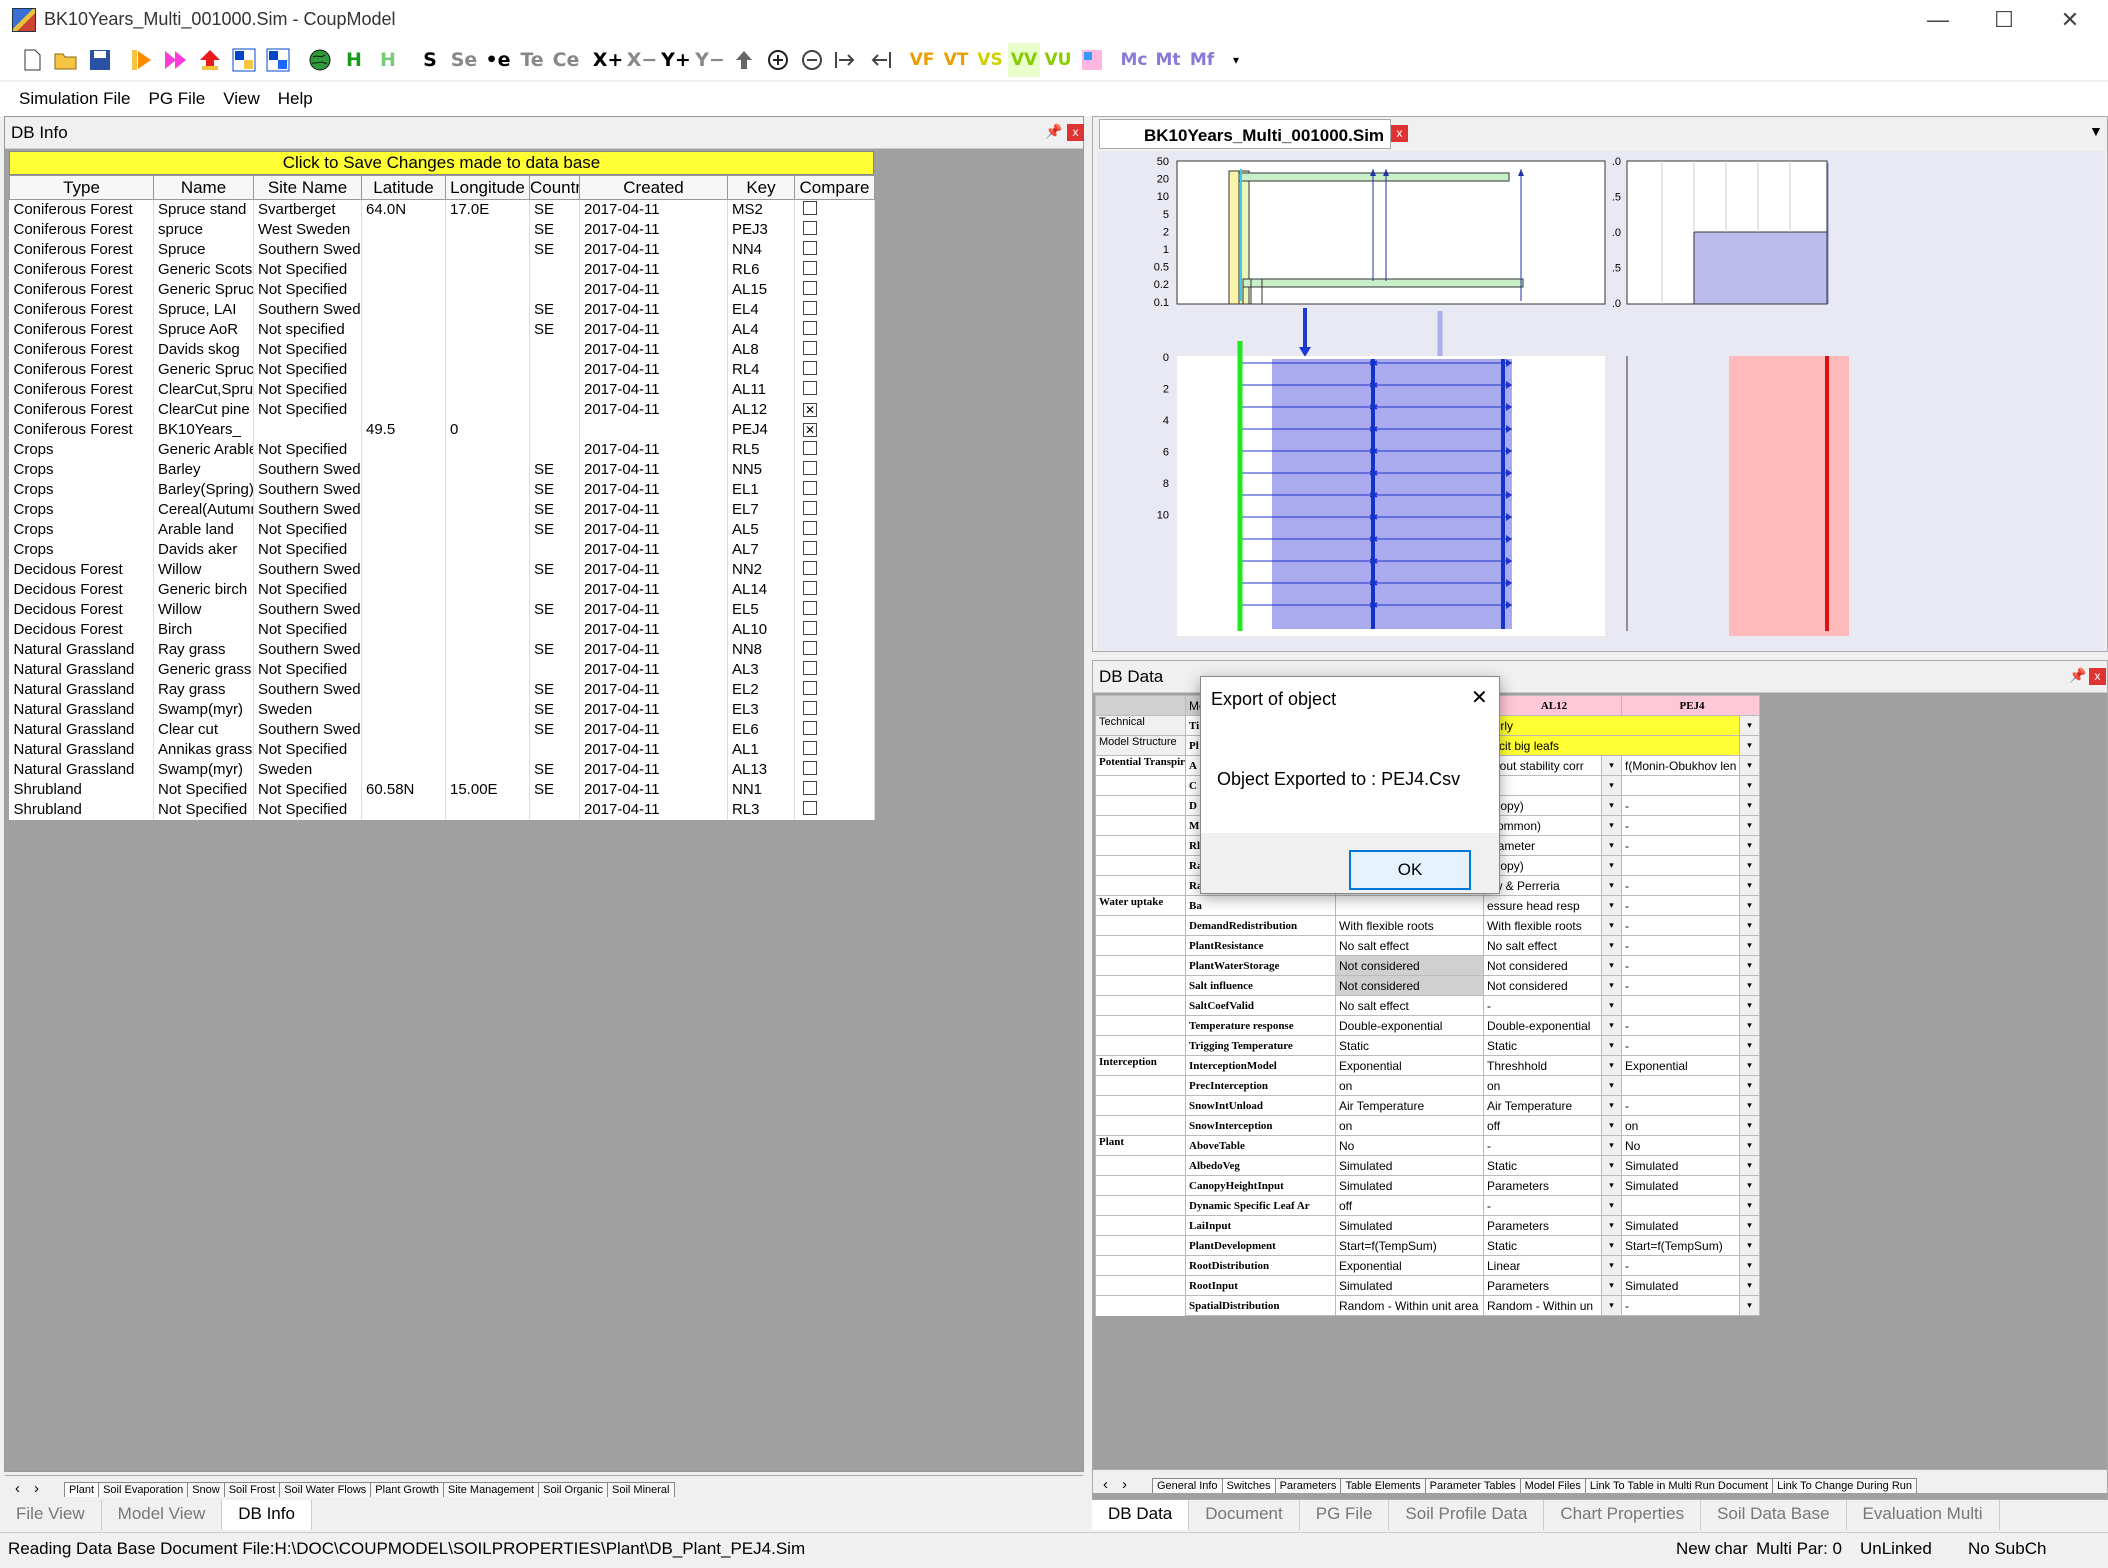 This screenshot has height=1568, width=2108. Describe the element at coordinates (834, 187) in the screenshot. I see `column-header: Compare` at that location.